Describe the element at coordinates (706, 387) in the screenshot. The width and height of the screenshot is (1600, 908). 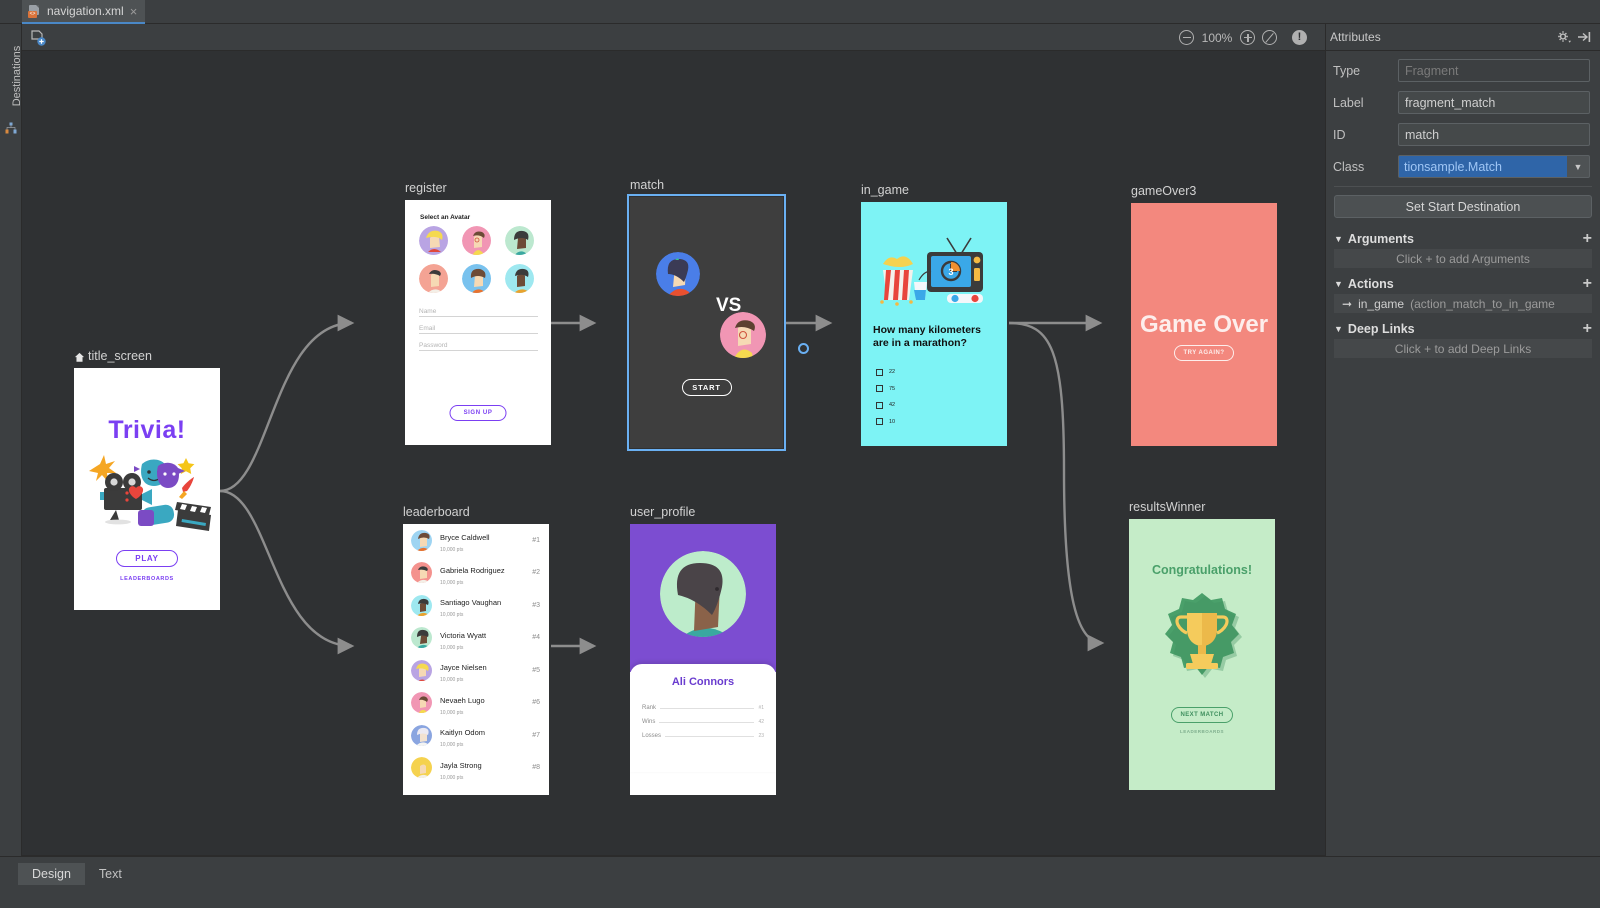
I see `start-button: START` at that location.